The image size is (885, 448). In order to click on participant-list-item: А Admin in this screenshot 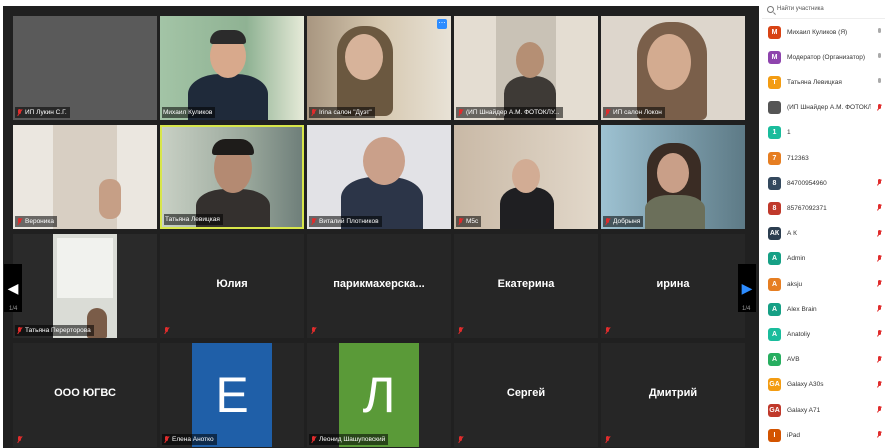, I will do `click(823, 259)`.